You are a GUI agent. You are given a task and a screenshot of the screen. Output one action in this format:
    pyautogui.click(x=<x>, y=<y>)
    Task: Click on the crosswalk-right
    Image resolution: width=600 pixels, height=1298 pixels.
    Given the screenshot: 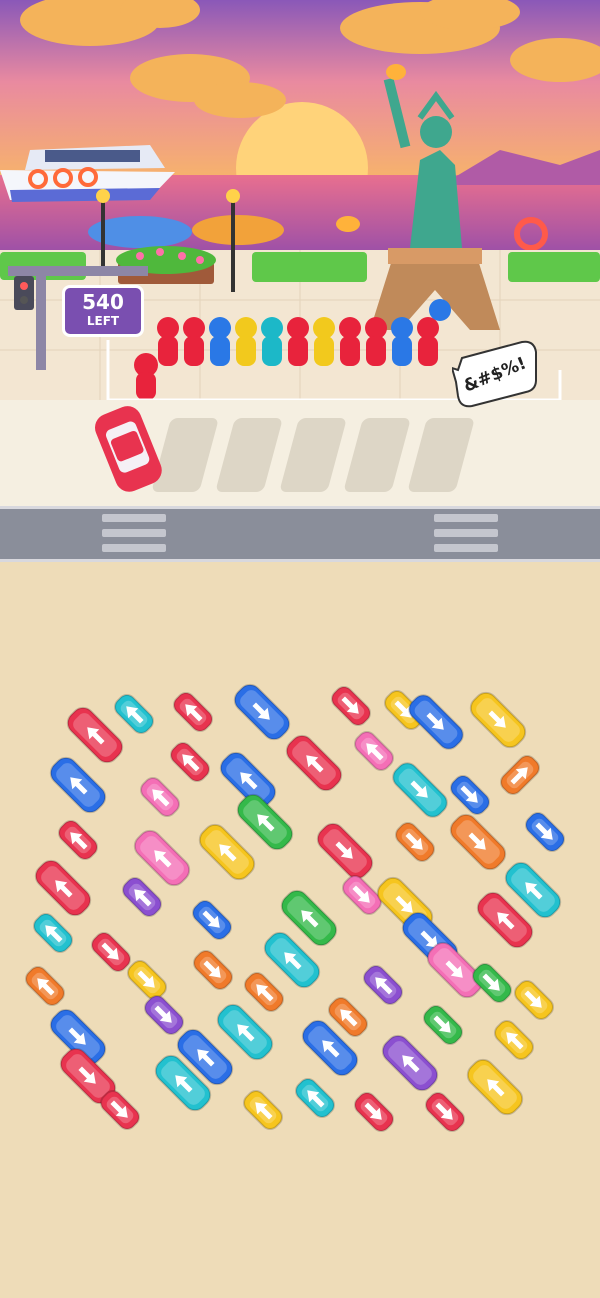 What is the action you would take?
    pyautogui.click(x=466, y=533)
    